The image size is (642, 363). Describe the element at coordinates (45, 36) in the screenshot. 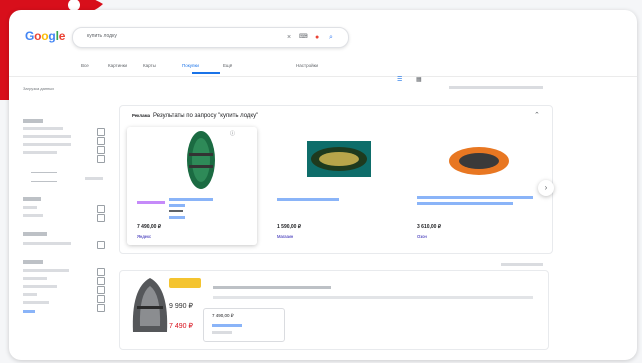

I see `google-logo: Google` at that location.